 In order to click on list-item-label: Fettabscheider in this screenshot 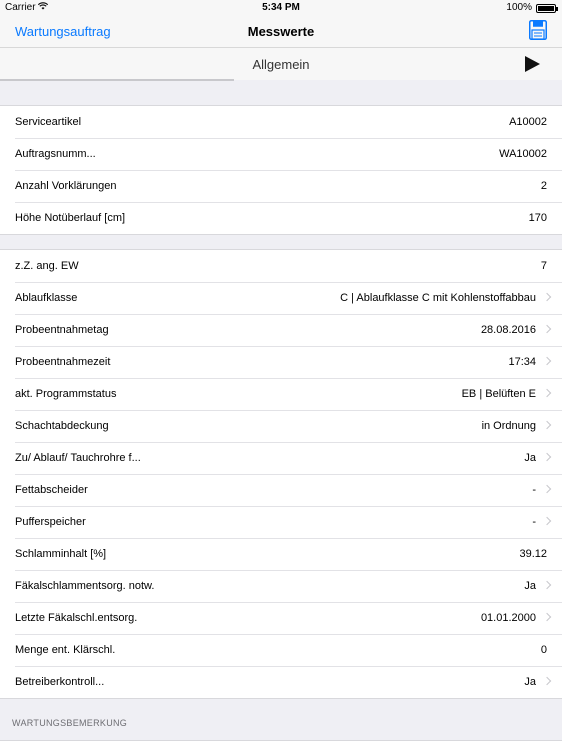, I will do `click(51, 490)`.